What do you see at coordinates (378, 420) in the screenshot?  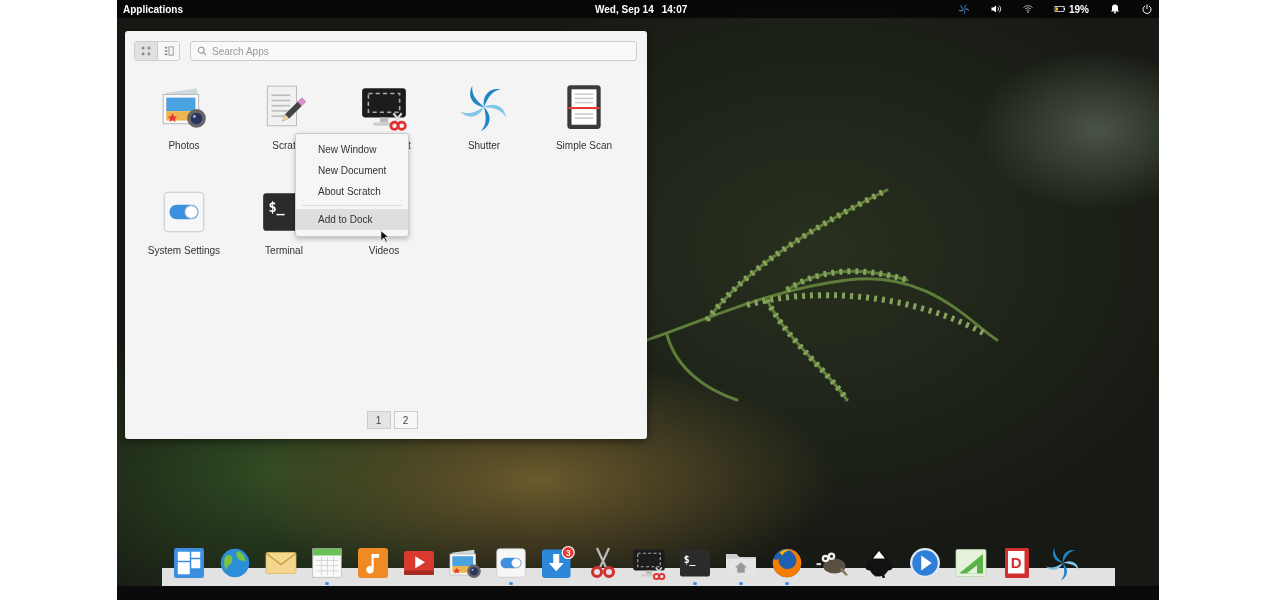 I see `page-button: 1` at bounding box center [378, 420].